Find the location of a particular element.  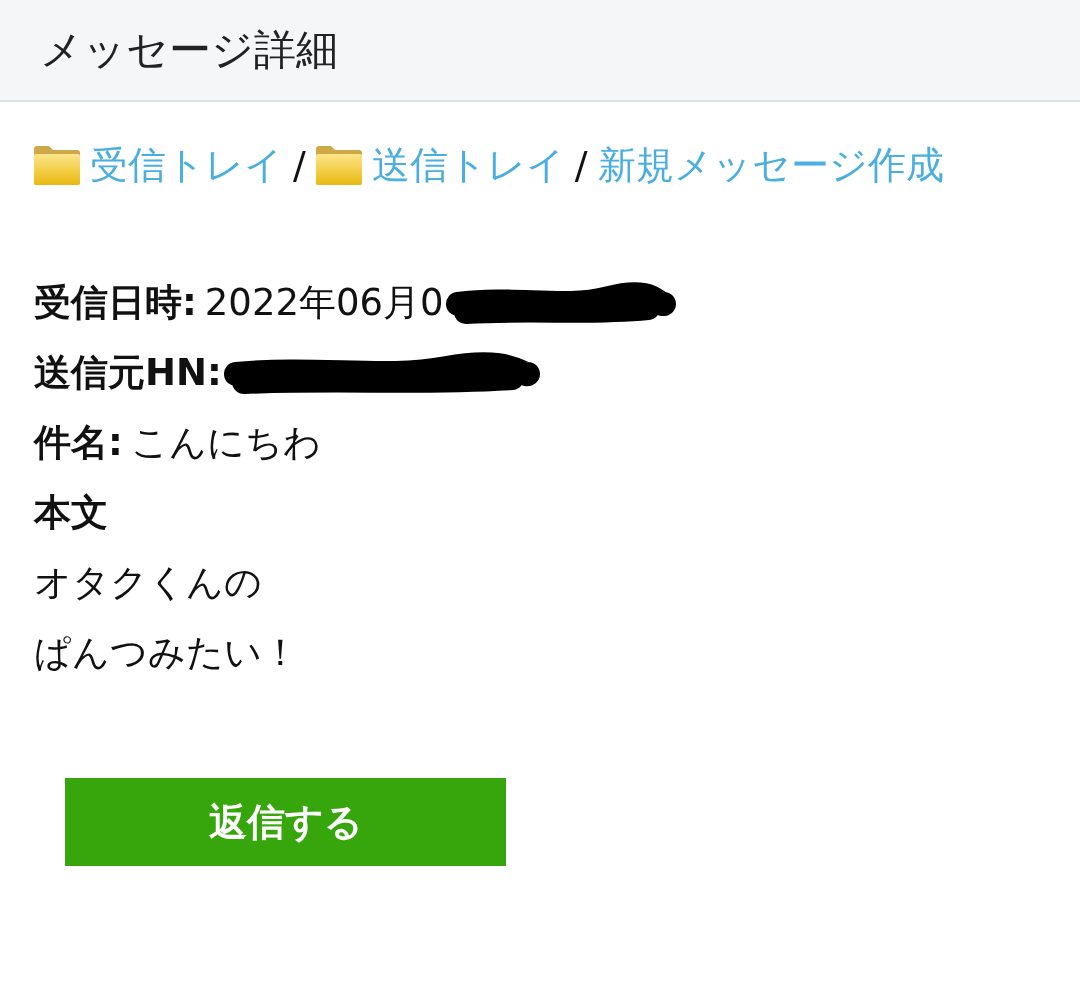

field-label: 送信元HN: is located at coordinates (128, 373).